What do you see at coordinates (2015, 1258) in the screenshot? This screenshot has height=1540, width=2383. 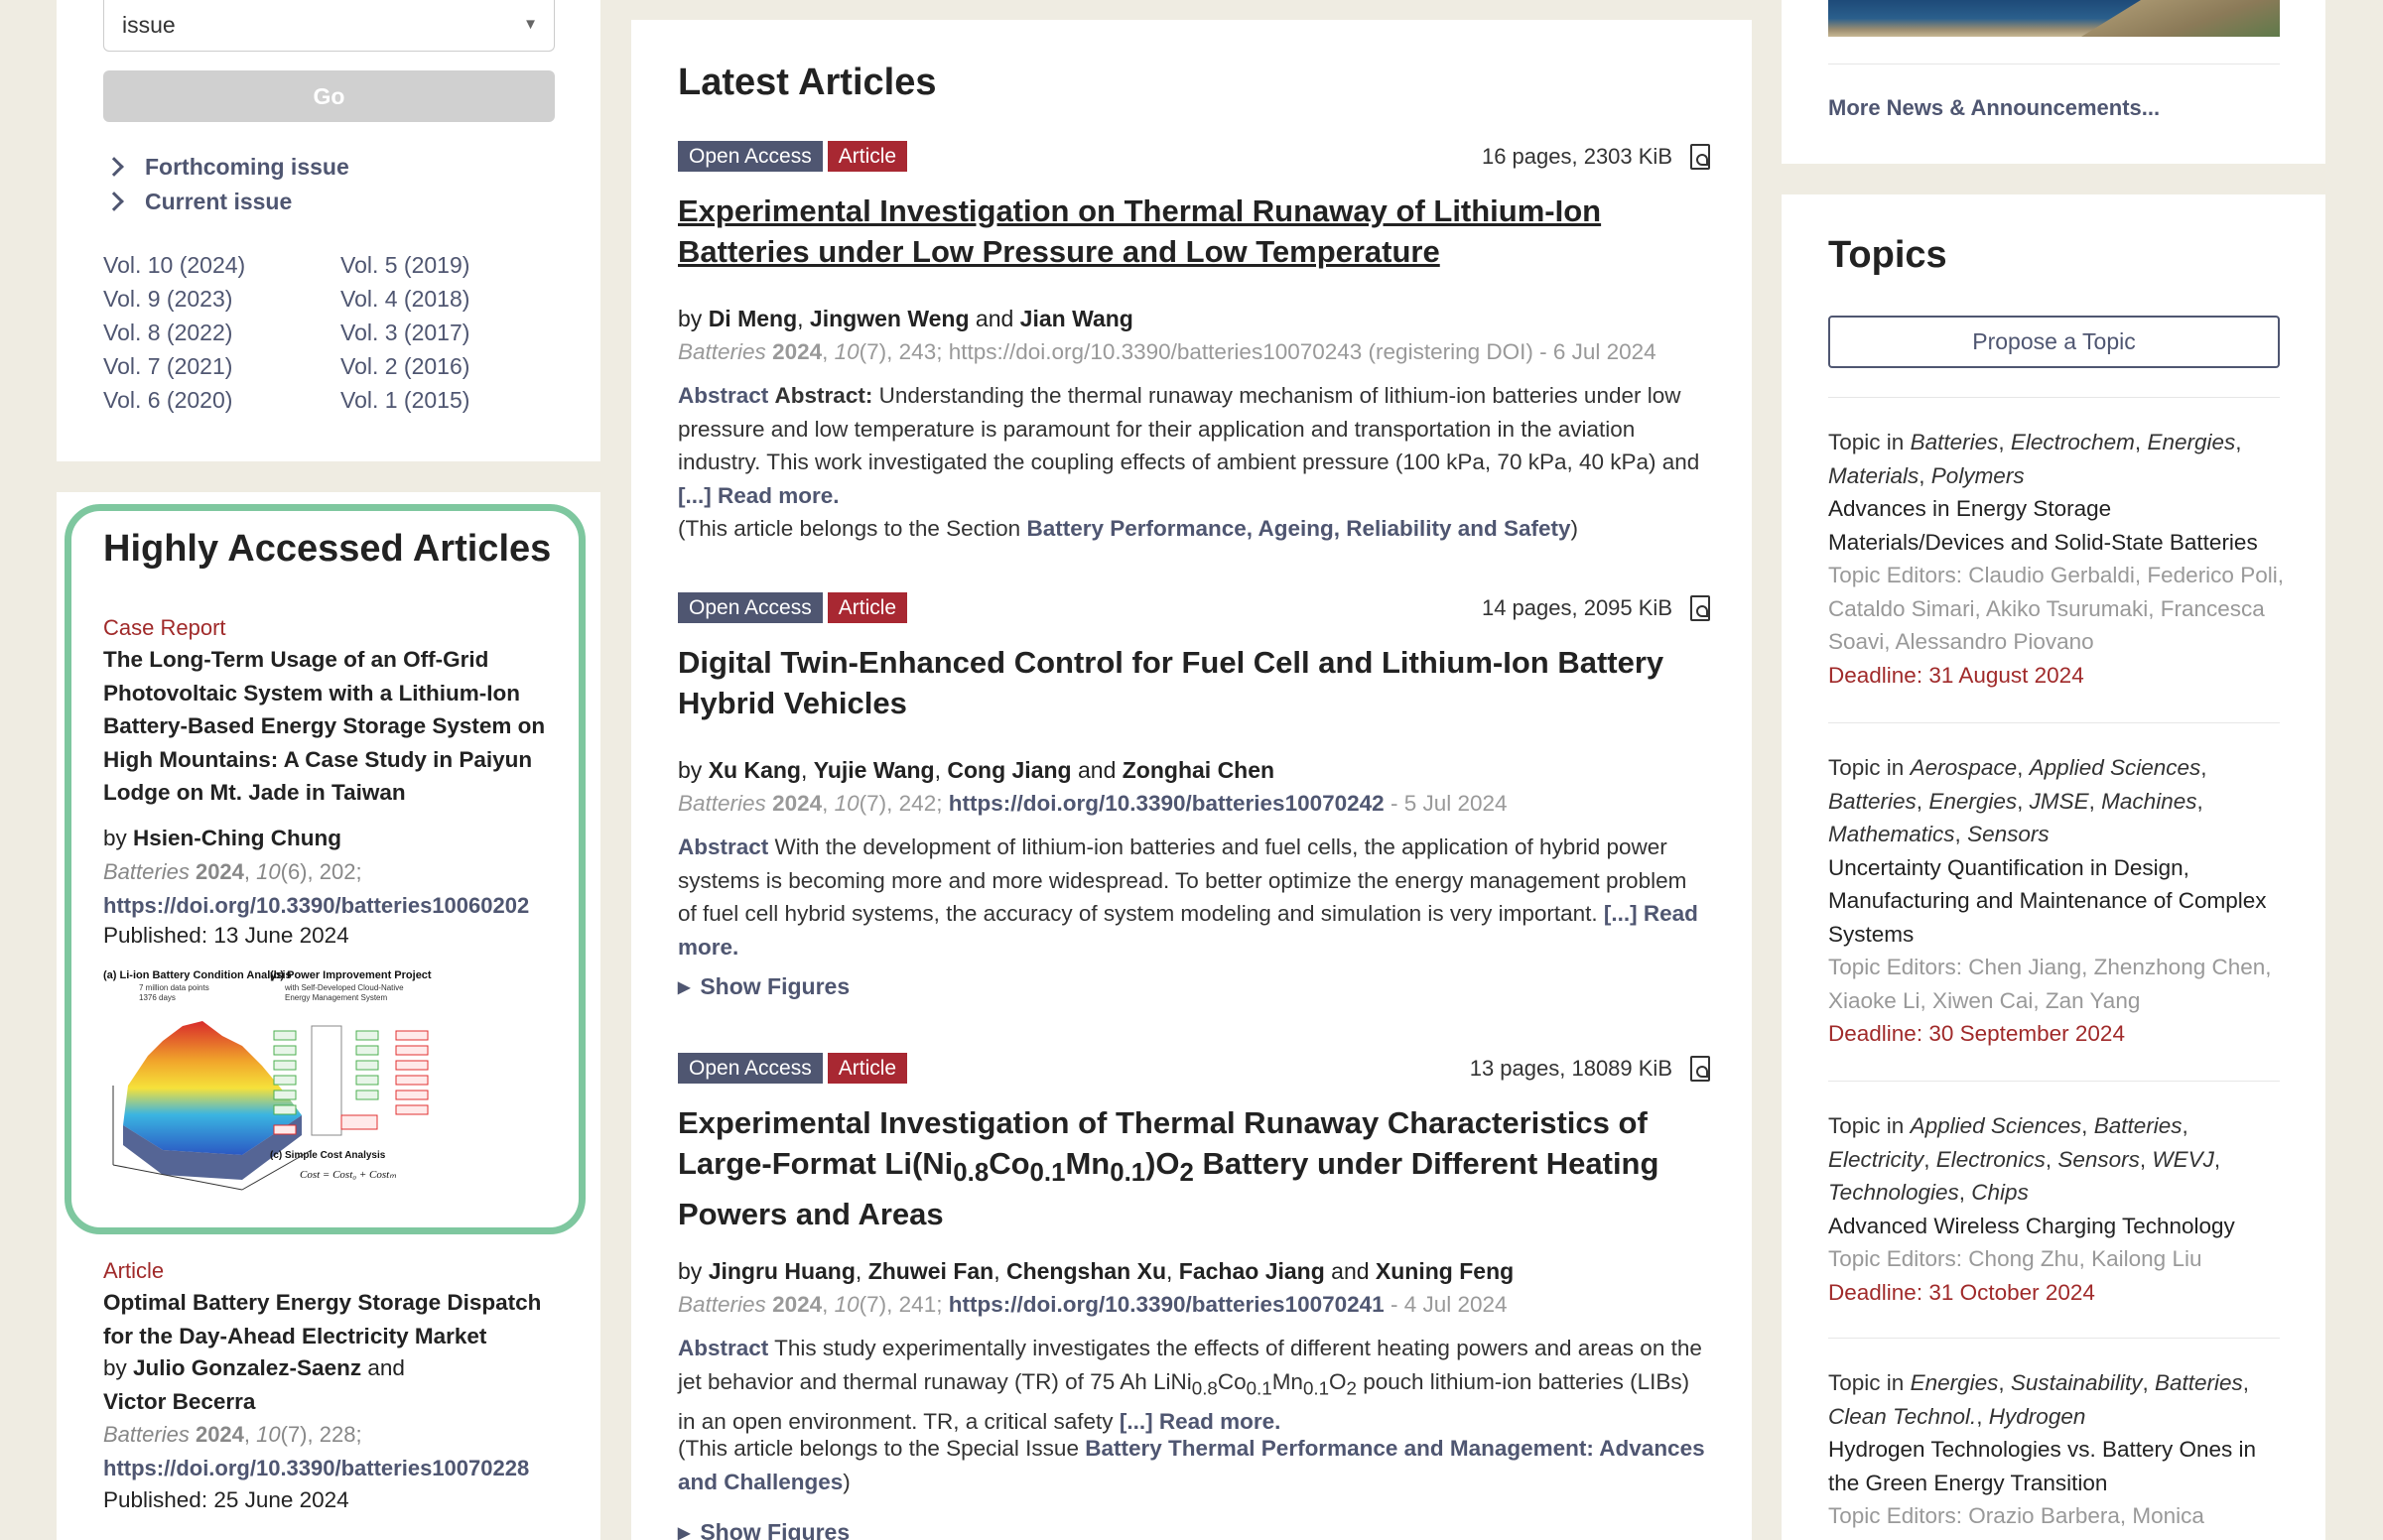 I see `topic-editors: Topic Editors: Chong Zhu, Kailong Liu` at bounding box center [2015, 1258].